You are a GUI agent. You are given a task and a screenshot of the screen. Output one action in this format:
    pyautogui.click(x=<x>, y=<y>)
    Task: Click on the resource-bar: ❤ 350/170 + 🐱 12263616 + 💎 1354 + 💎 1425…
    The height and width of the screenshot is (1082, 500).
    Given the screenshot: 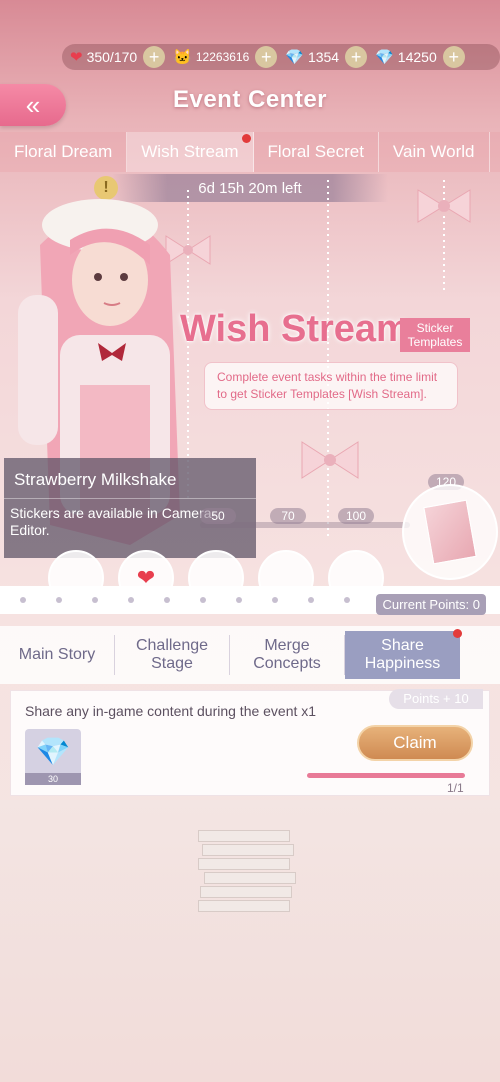 What is the action you would take?
    pyautogui.click(x=281, y=57)
    